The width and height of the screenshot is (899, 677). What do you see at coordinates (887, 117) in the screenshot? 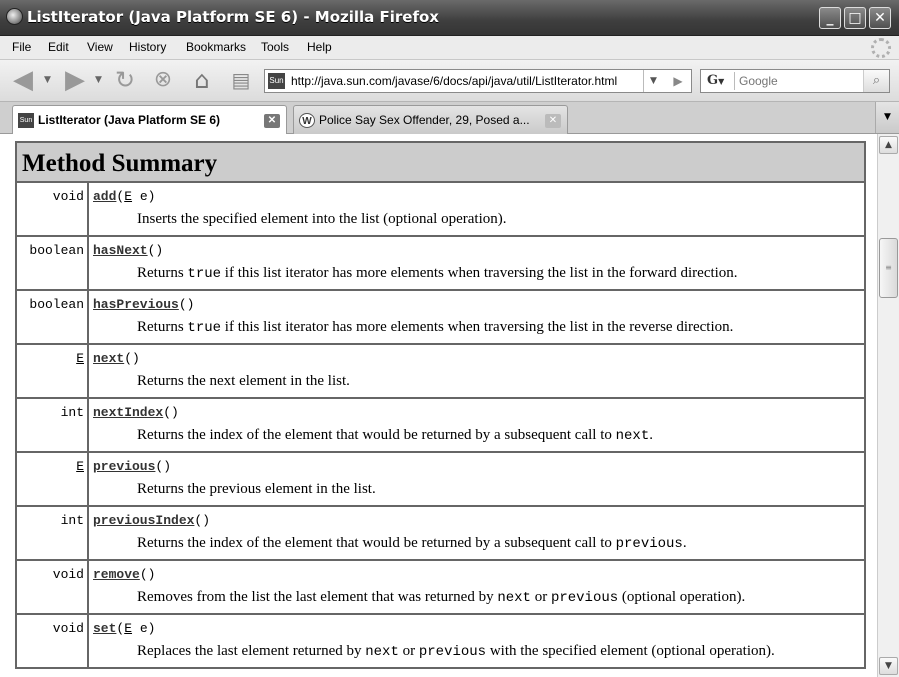
I see `tab-list-dropdown: ▼` at bounding box center [887, 117].